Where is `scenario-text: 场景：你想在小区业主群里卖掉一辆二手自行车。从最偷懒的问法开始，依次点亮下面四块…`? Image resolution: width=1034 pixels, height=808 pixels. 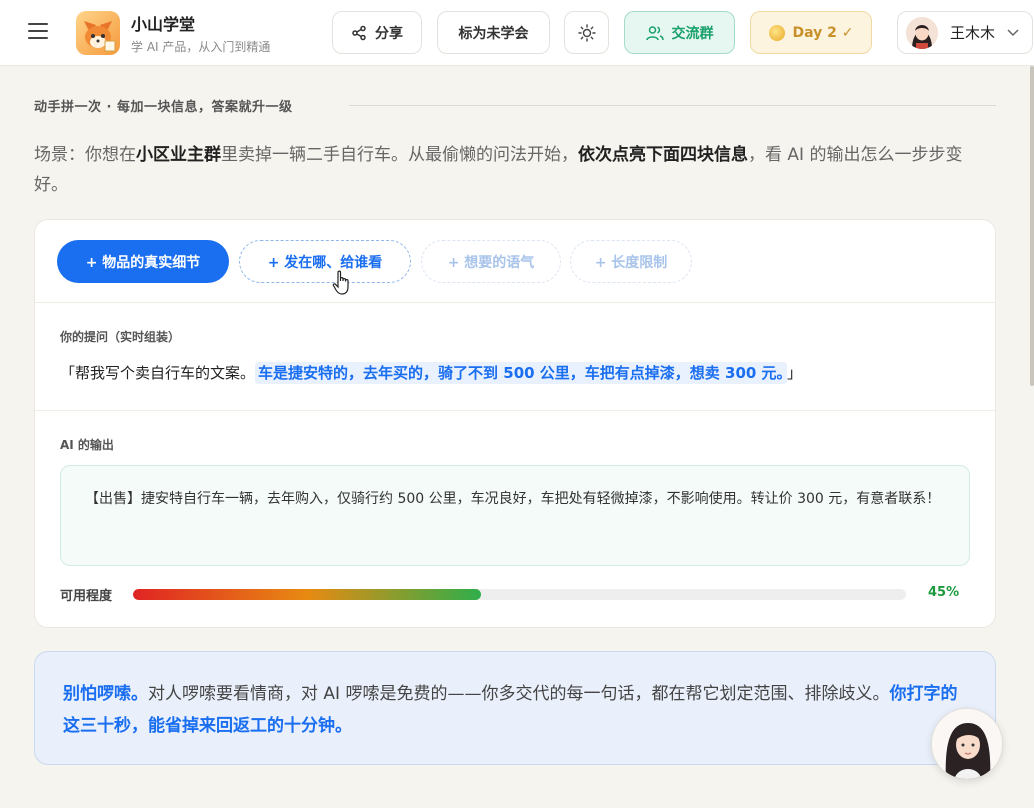
scenario-text: 场景：你想在小区业主群里卖掉一辆二手自行车。从最偷懒的问法开始，依次点亮下面四块… is located at coordinates (498, 170).